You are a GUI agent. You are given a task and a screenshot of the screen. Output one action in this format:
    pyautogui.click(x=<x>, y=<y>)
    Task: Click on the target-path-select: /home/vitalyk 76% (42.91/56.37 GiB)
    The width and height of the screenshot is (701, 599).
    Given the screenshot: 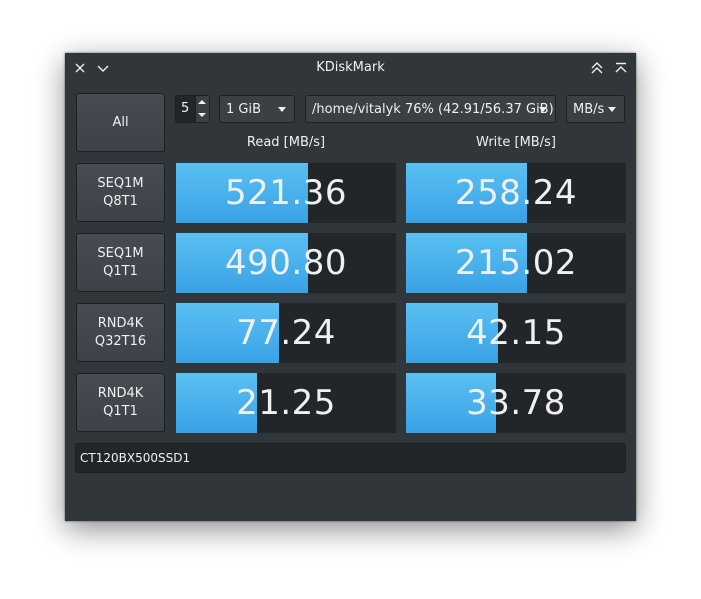 What is the action you would take?
    pyautogui.click(x=430, y=109)
    